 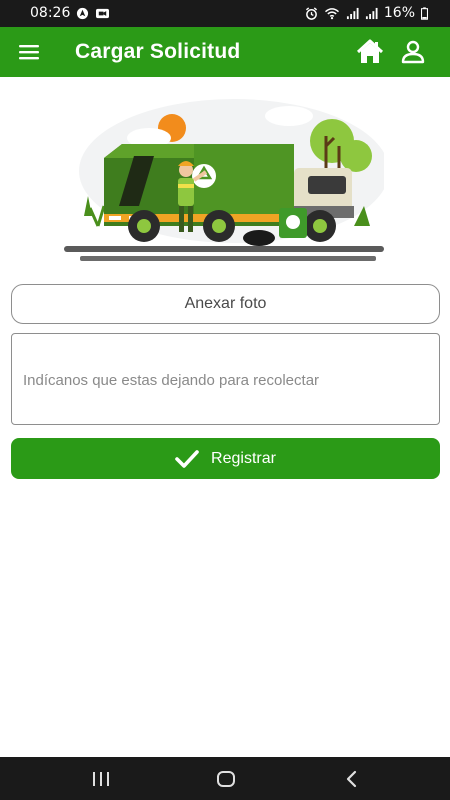 I want to click on check-icon, so click(x=187, y=458).